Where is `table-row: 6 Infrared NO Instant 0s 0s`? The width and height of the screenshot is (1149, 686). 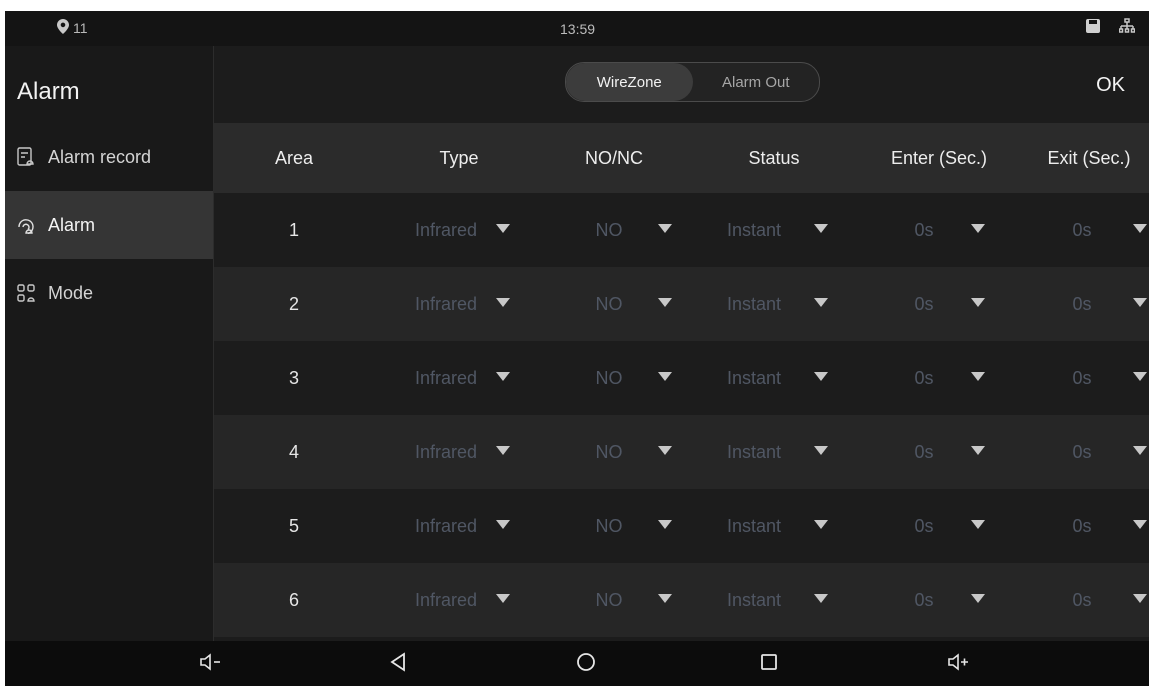
table-row: 6 Infrared NO Instant 0s 0s is located at coordinates (681, 600).